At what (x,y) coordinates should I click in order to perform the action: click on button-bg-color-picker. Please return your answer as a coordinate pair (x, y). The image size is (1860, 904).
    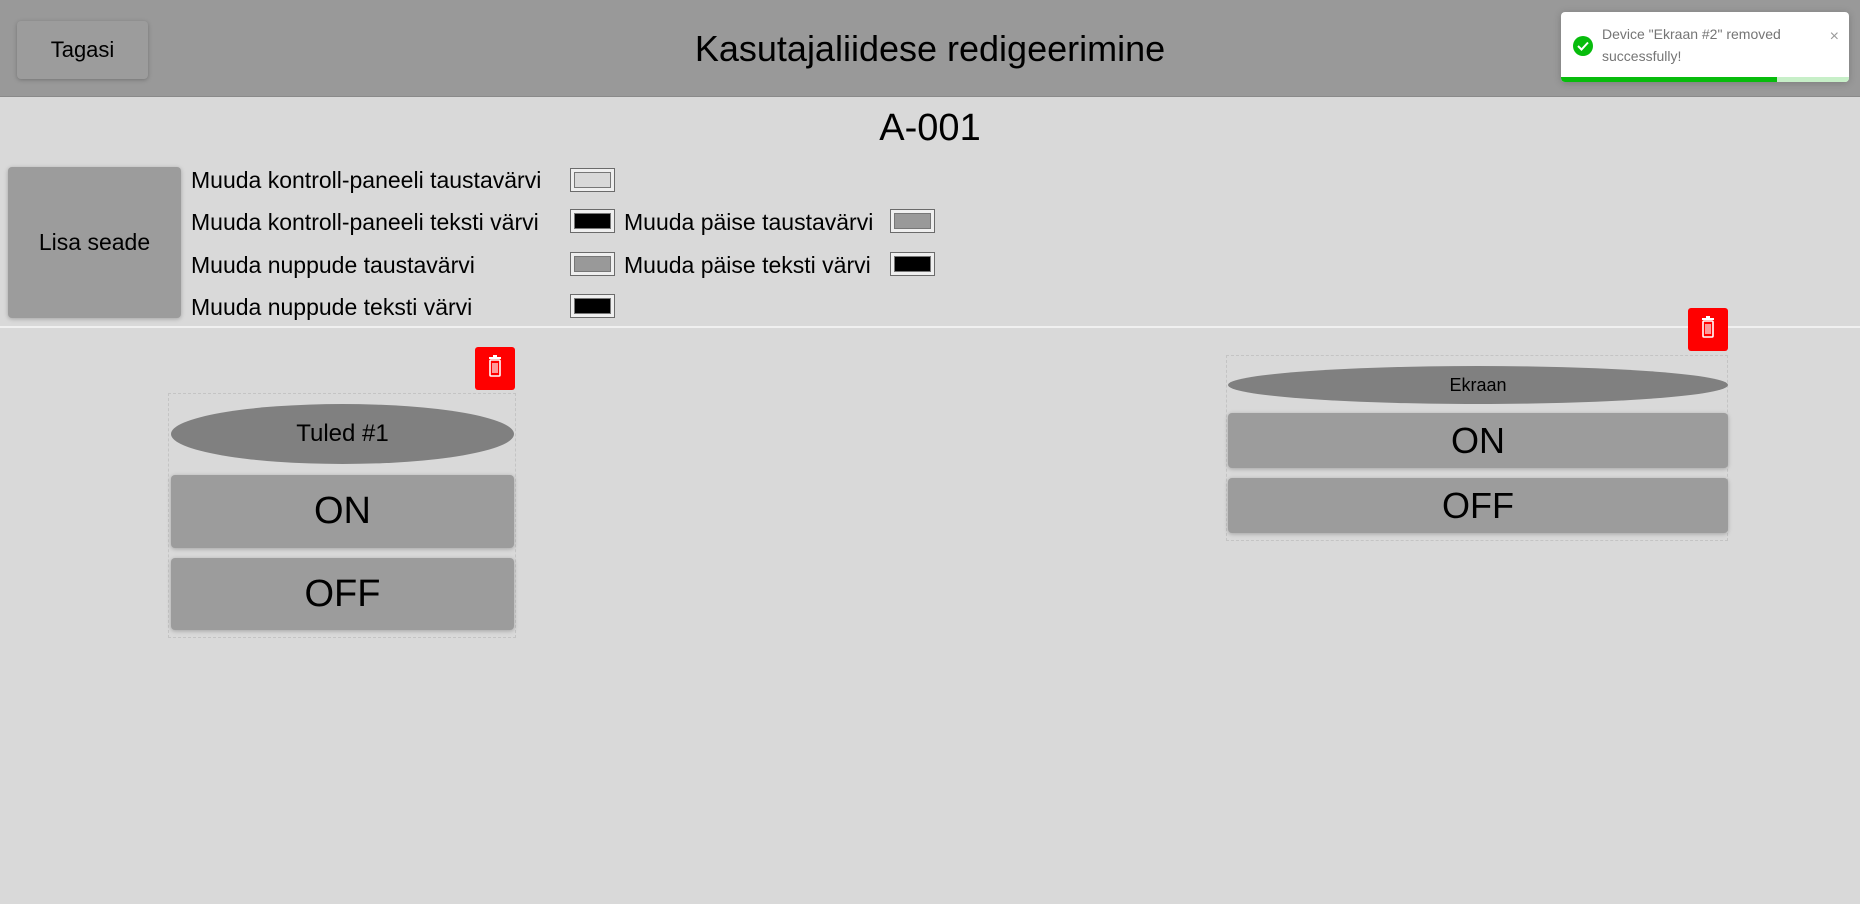
    Looking at the image, I should click on (592, 264).